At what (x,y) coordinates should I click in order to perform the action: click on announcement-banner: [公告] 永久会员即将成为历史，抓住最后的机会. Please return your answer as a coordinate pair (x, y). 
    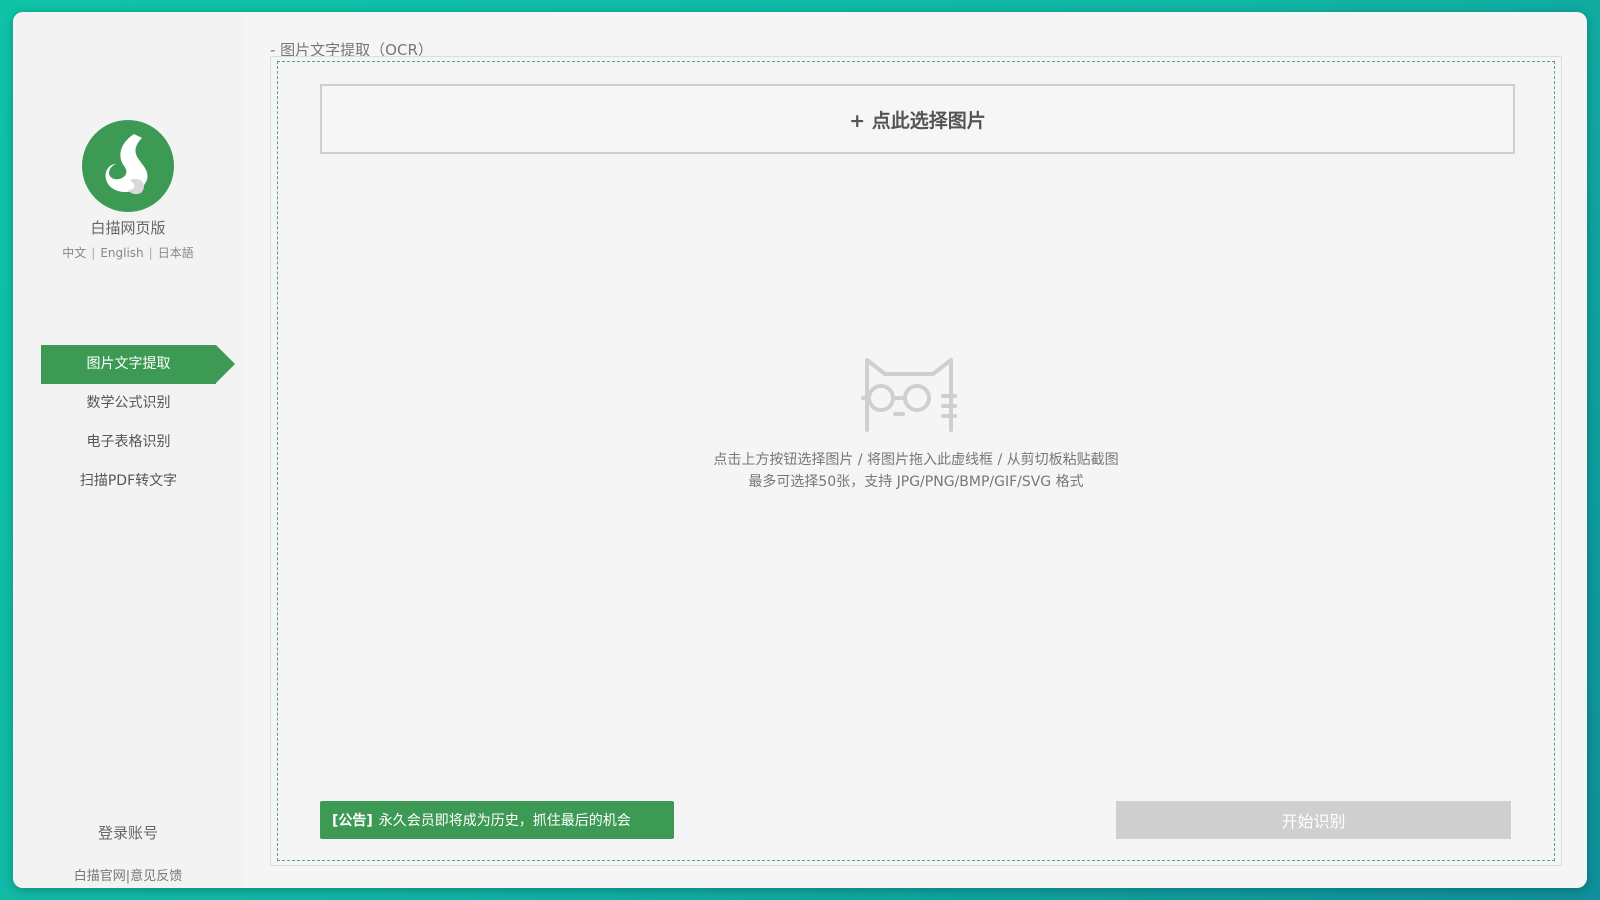
    Looking at the image, I should click on (497, 820).